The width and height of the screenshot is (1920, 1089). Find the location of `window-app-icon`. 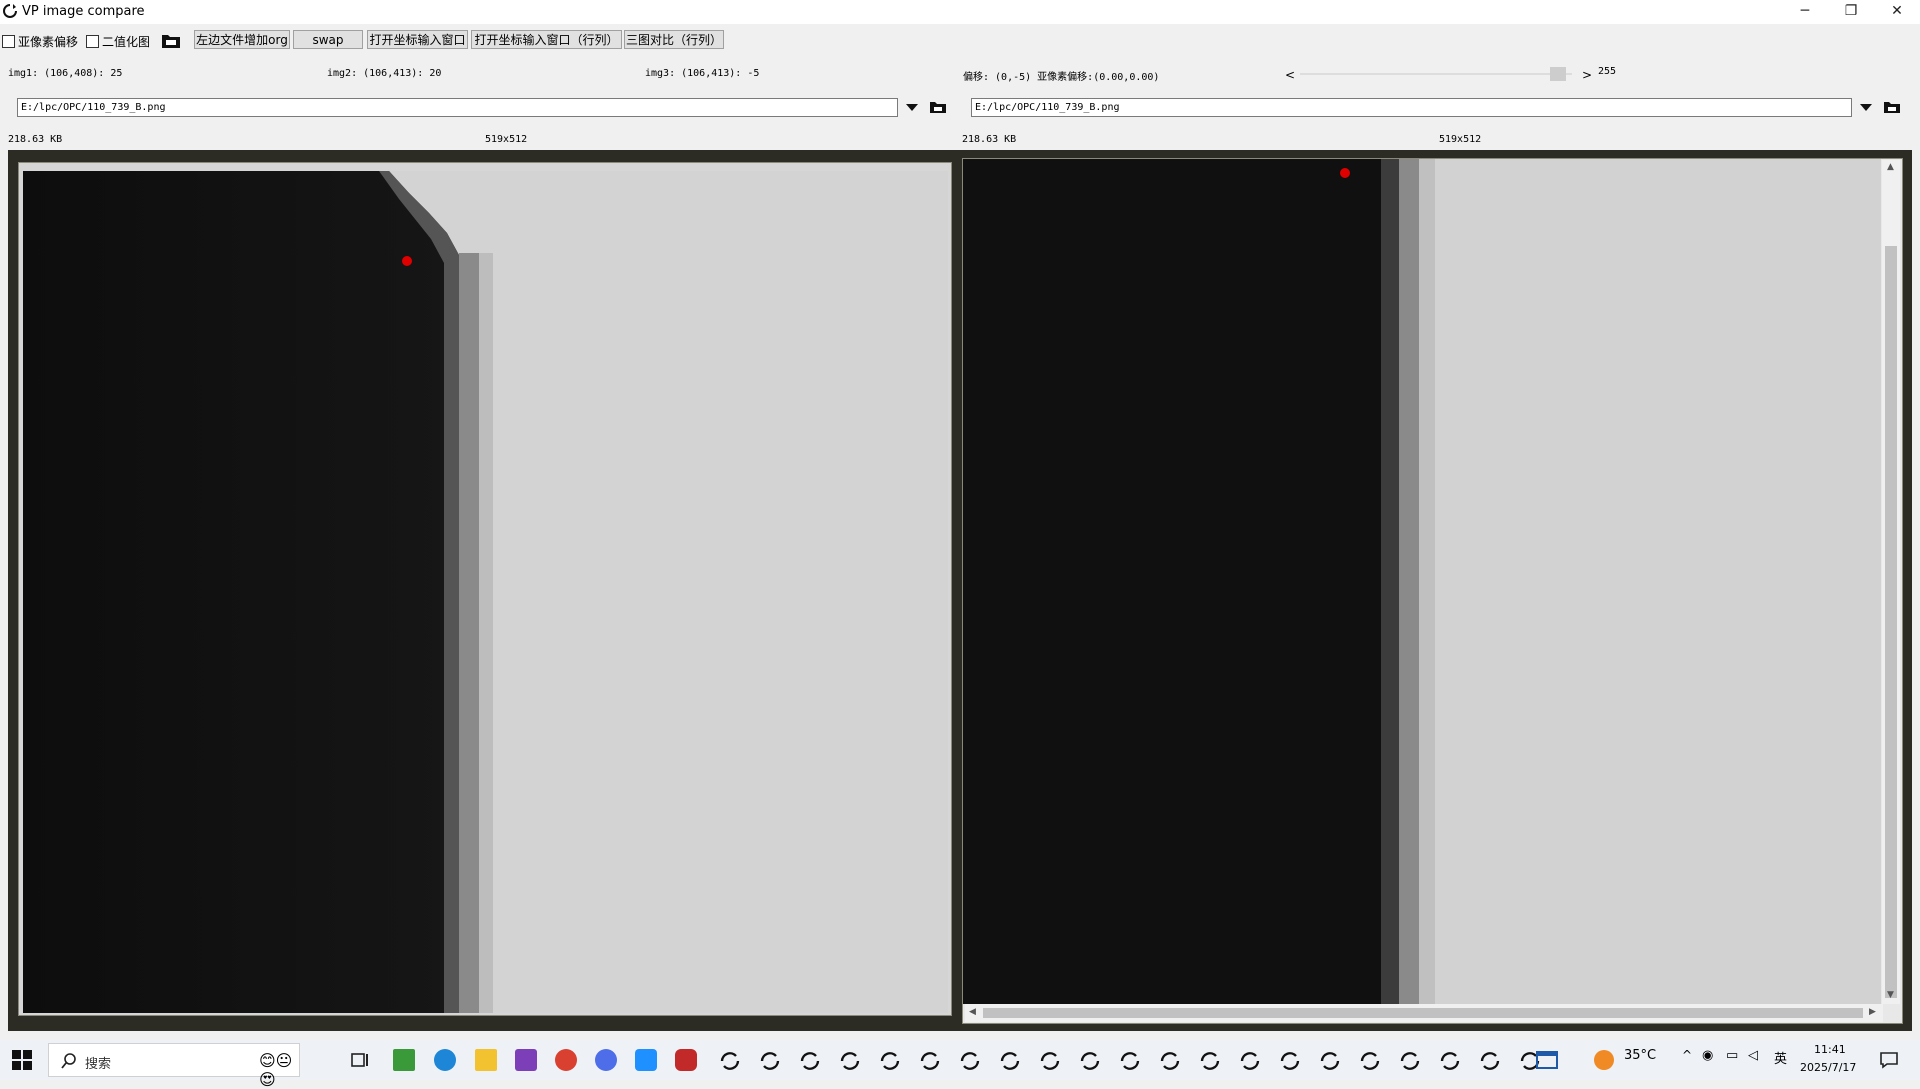

window-app-icon is located at coordinates (1547, 1060).